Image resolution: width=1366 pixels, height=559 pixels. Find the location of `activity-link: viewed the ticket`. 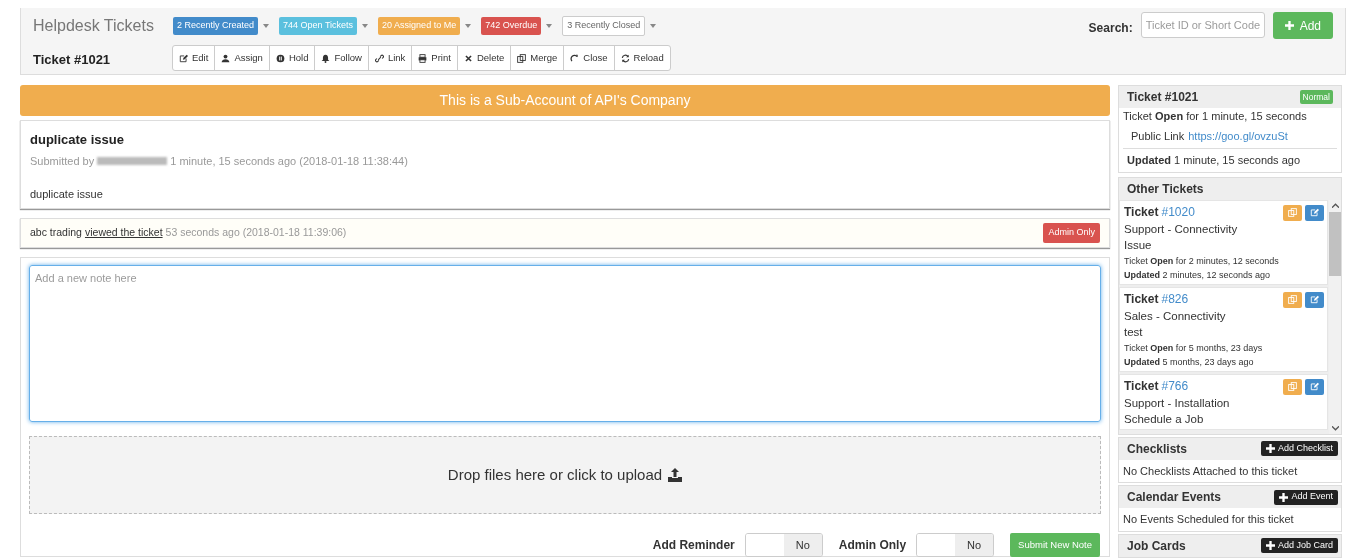

activity-link: viewed the ticket is located at coordinates (123, 233).